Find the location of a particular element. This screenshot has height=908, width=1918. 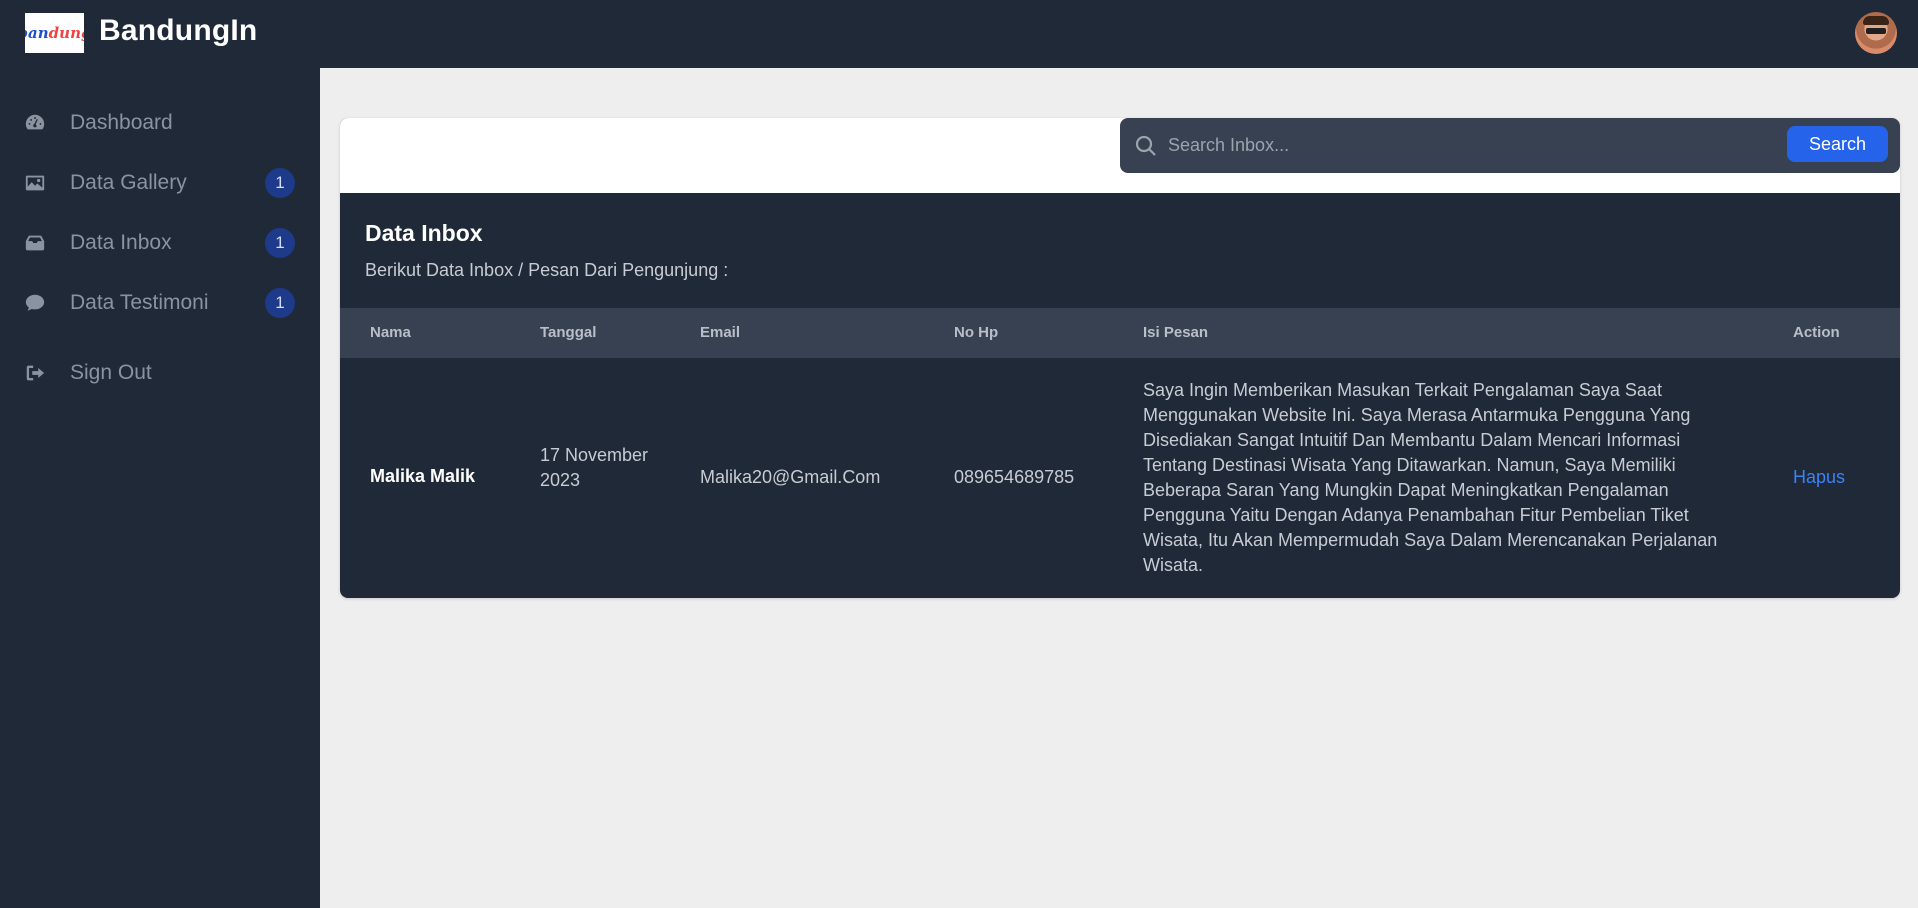

cell-tanggal: 17 November 2023 is located at coordinates (594, 467).